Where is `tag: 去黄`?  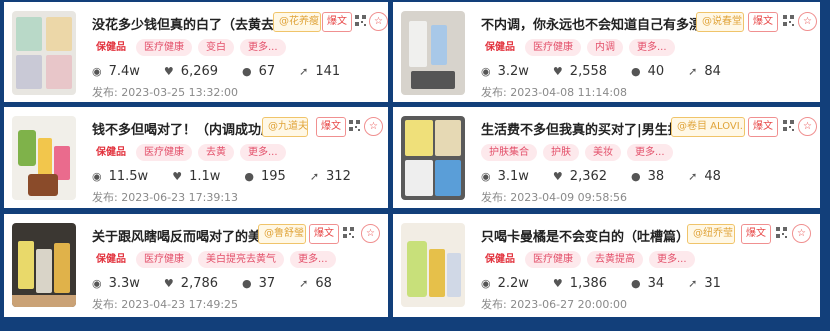
tag: 去黄 is located at coordinates (216, 152).